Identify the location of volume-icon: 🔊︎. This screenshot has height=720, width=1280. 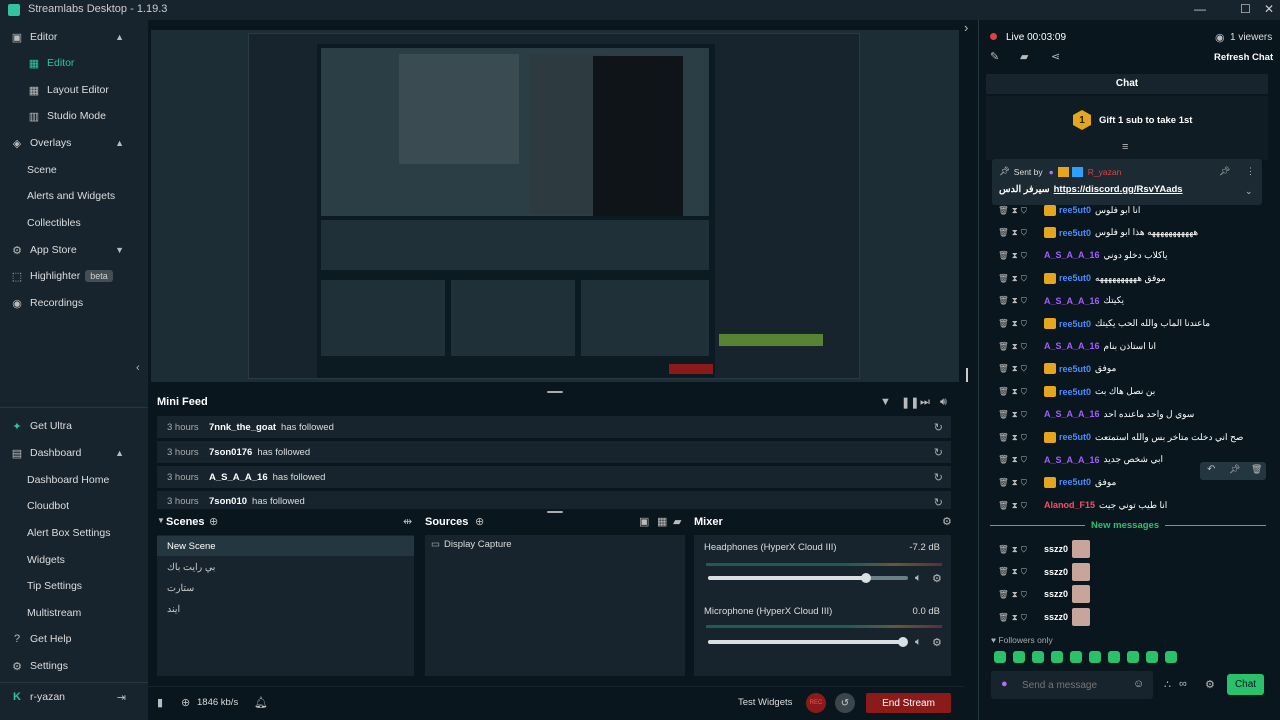
(943, 402).